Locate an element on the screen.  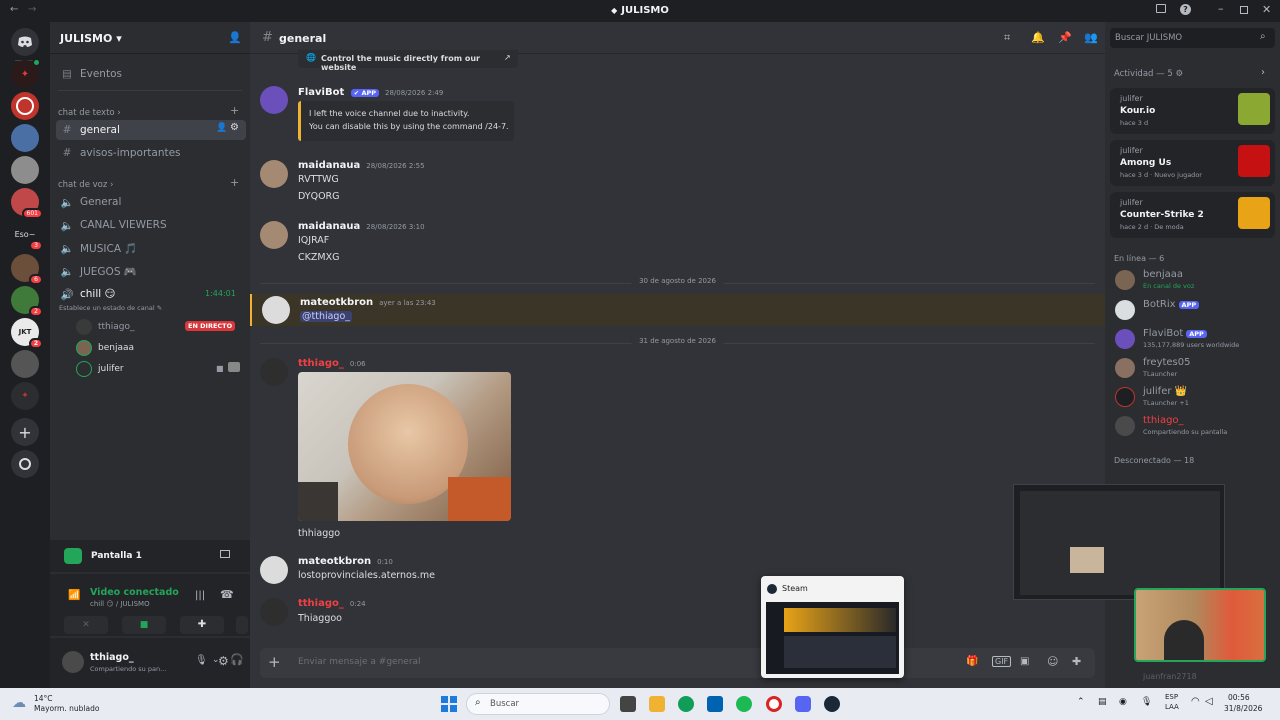
category-voice: chat de voz › is located at coordinates (85, 185).